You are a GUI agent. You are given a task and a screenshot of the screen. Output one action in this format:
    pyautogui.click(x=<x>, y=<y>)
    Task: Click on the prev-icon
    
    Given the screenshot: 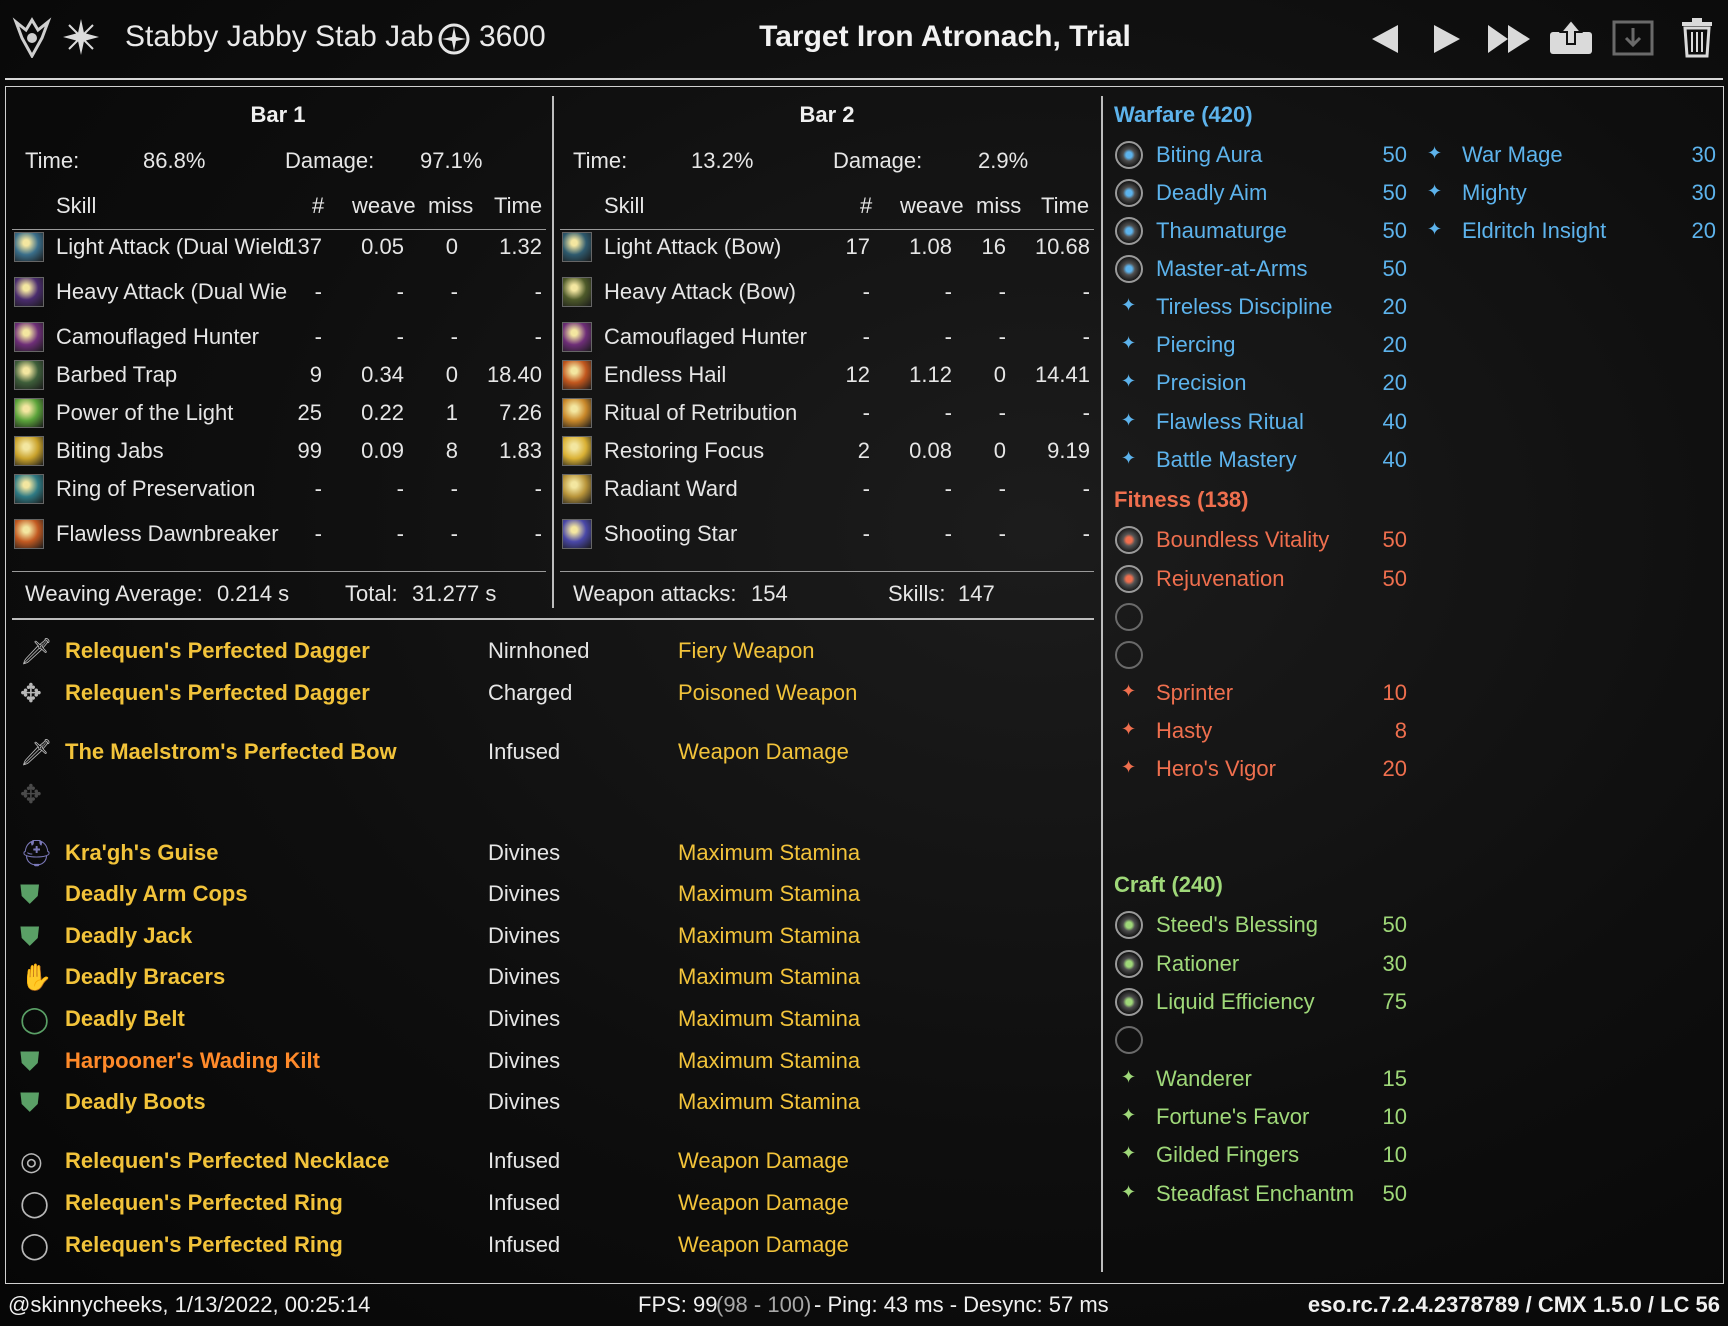 What is the action you would take?
    pyautogui.click(x=1385, y=41)
    